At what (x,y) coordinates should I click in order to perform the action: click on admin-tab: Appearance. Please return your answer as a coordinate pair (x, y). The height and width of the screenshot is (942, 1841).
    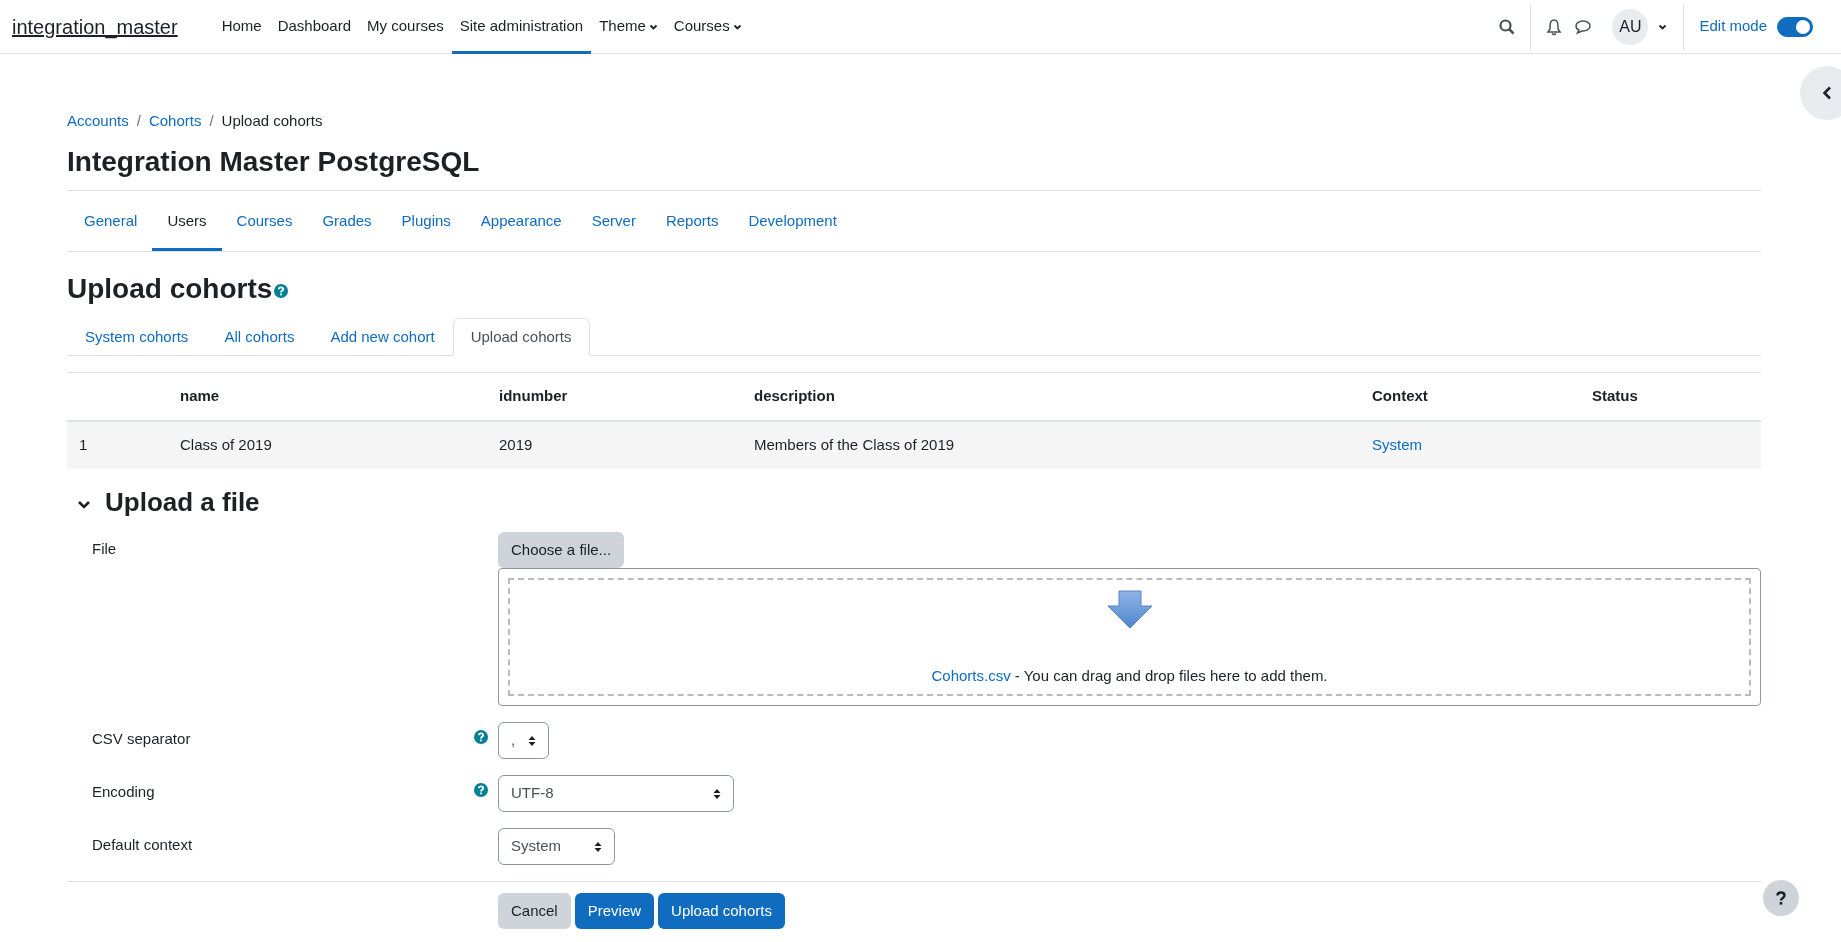
    Looking at the image, I should click on (521, 221).